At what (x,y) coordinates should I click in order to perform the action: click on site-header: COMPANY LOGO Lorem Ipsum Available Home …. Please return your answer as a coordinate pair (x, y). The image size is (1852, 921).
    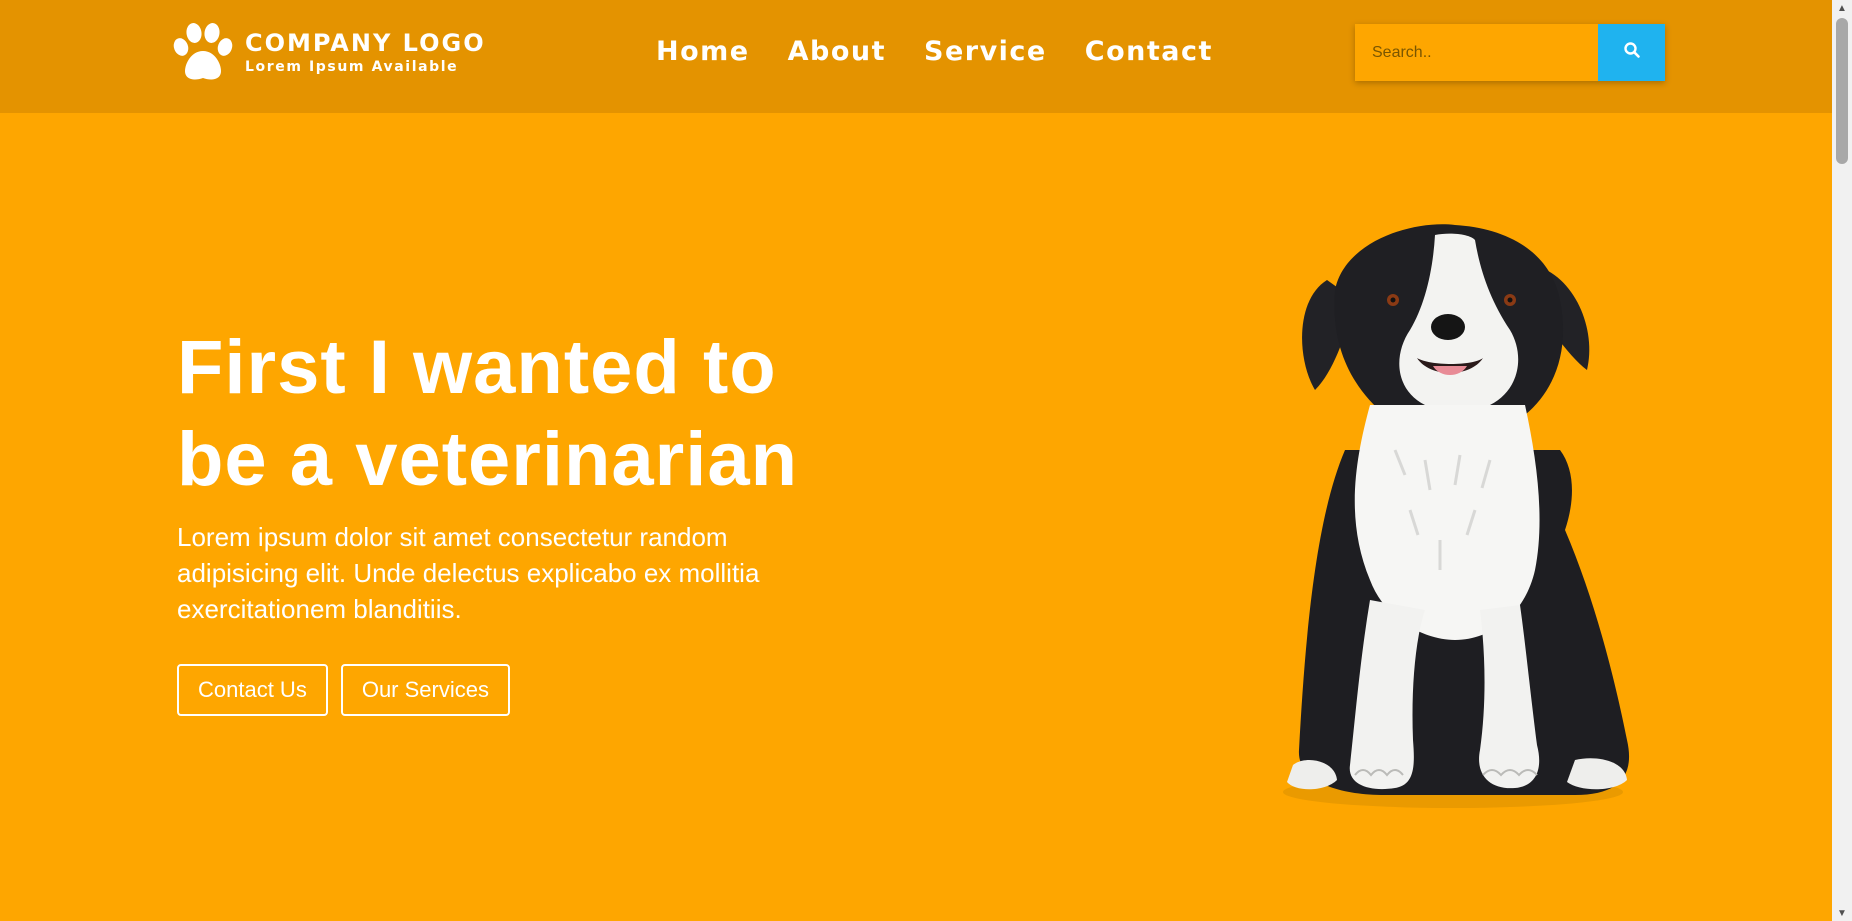
    Looking at the image, I should click on (916, 56).